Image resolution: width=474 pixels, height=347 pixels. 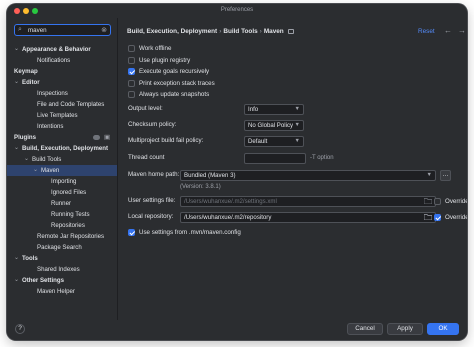 I want to click on sidebar-item-label: Running Tests, so click(x=70, y=214).